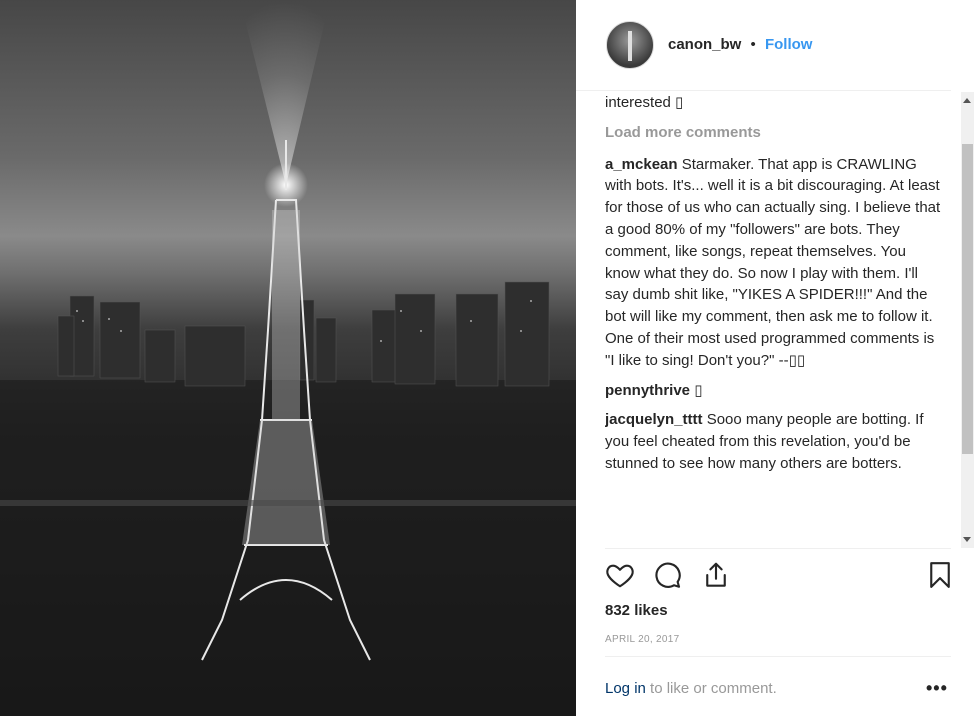 The width and height of the screenshot is (974, 716). What do you see at coordinates (775, 133) in the screenshot?
I see `load-more-comments-button: Load more comments` at bounding box center [775, 133].